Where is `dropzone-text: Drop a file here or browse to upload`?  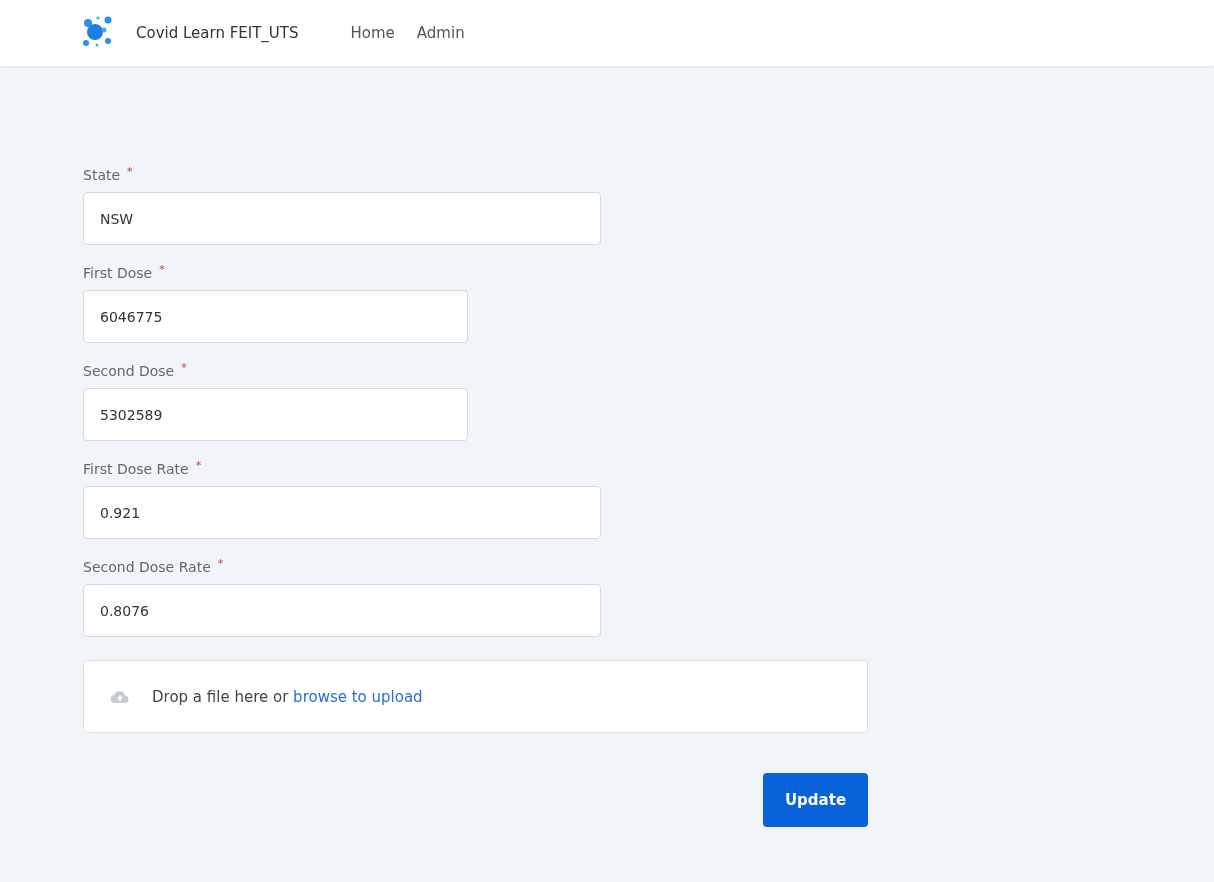
dropzone-text: Drop a file here or browse to upload is located at coordinates (287, 696).